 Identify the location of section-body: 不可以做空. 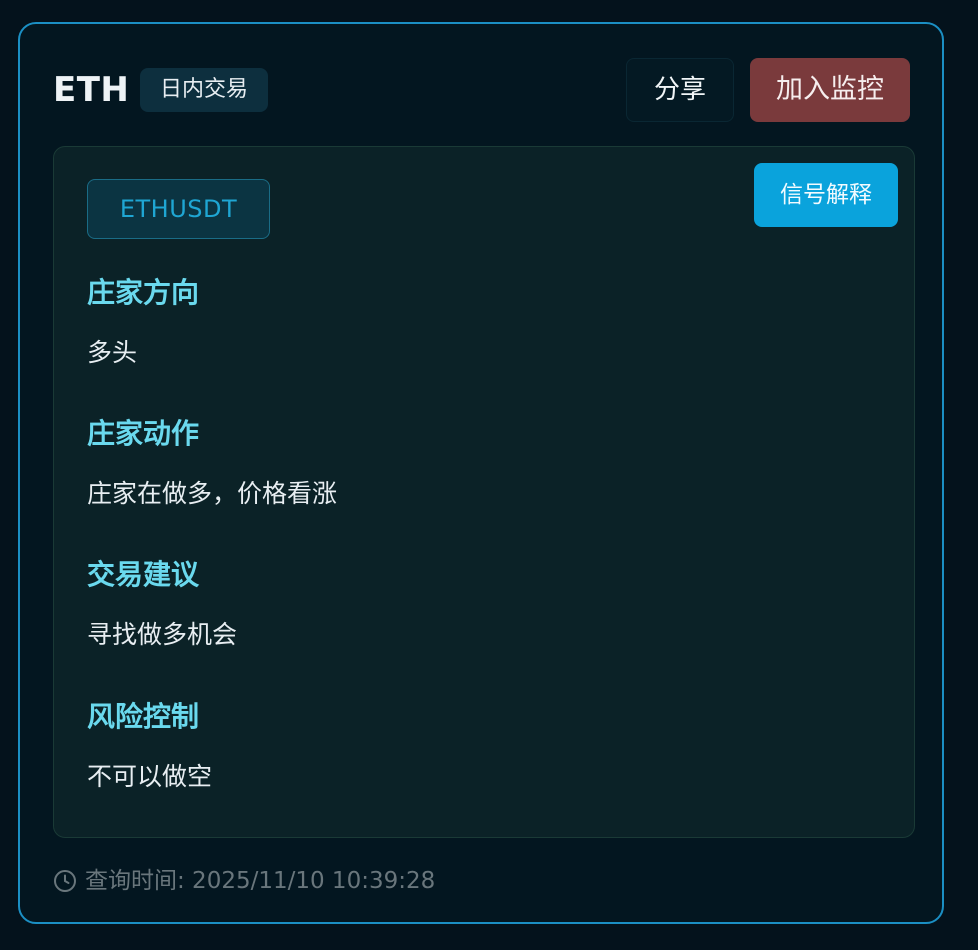
(150, 776).